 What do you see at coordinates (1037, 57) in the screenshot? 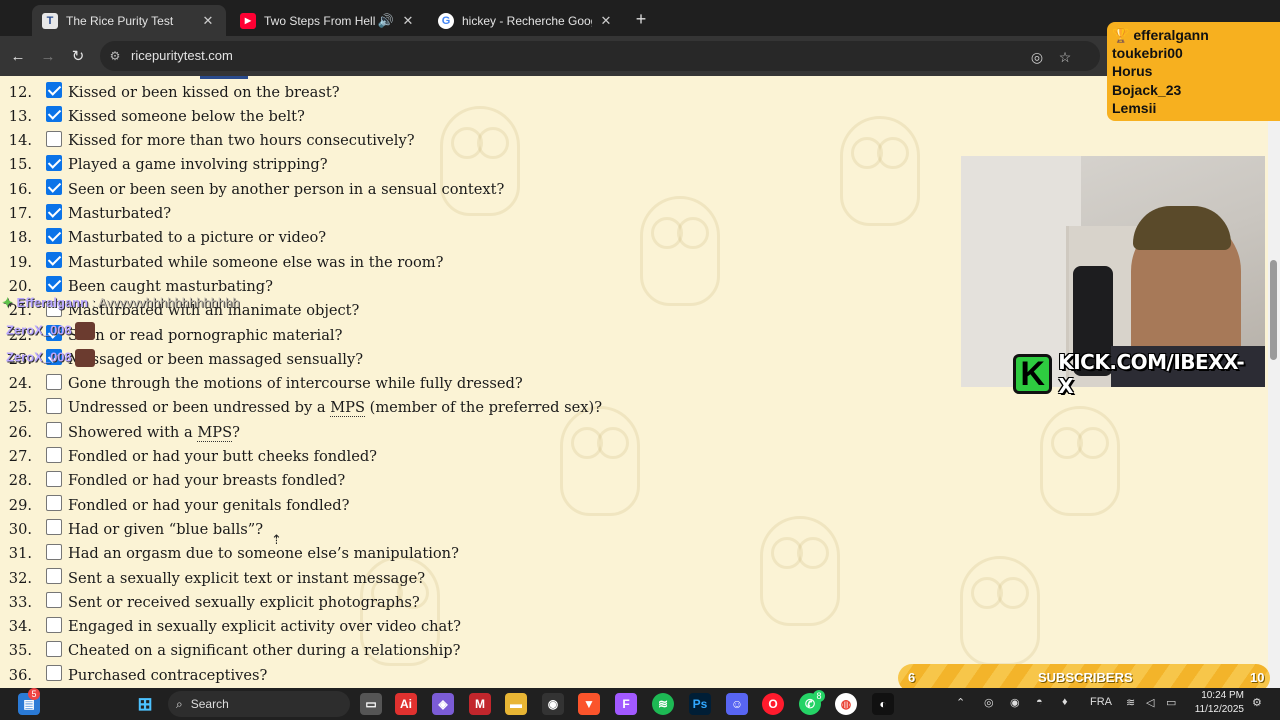
I see `eye-off-icon: ◎` at bounding box center [1037, 57].